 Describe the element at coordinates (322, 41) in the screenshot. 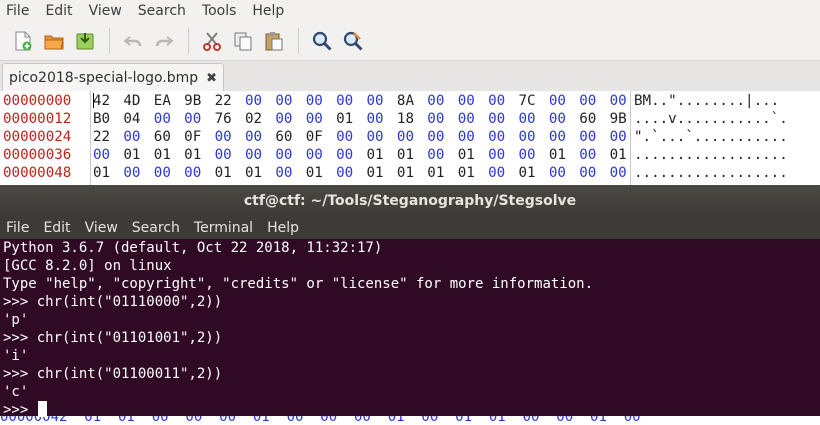

I see `find-button` at that location.